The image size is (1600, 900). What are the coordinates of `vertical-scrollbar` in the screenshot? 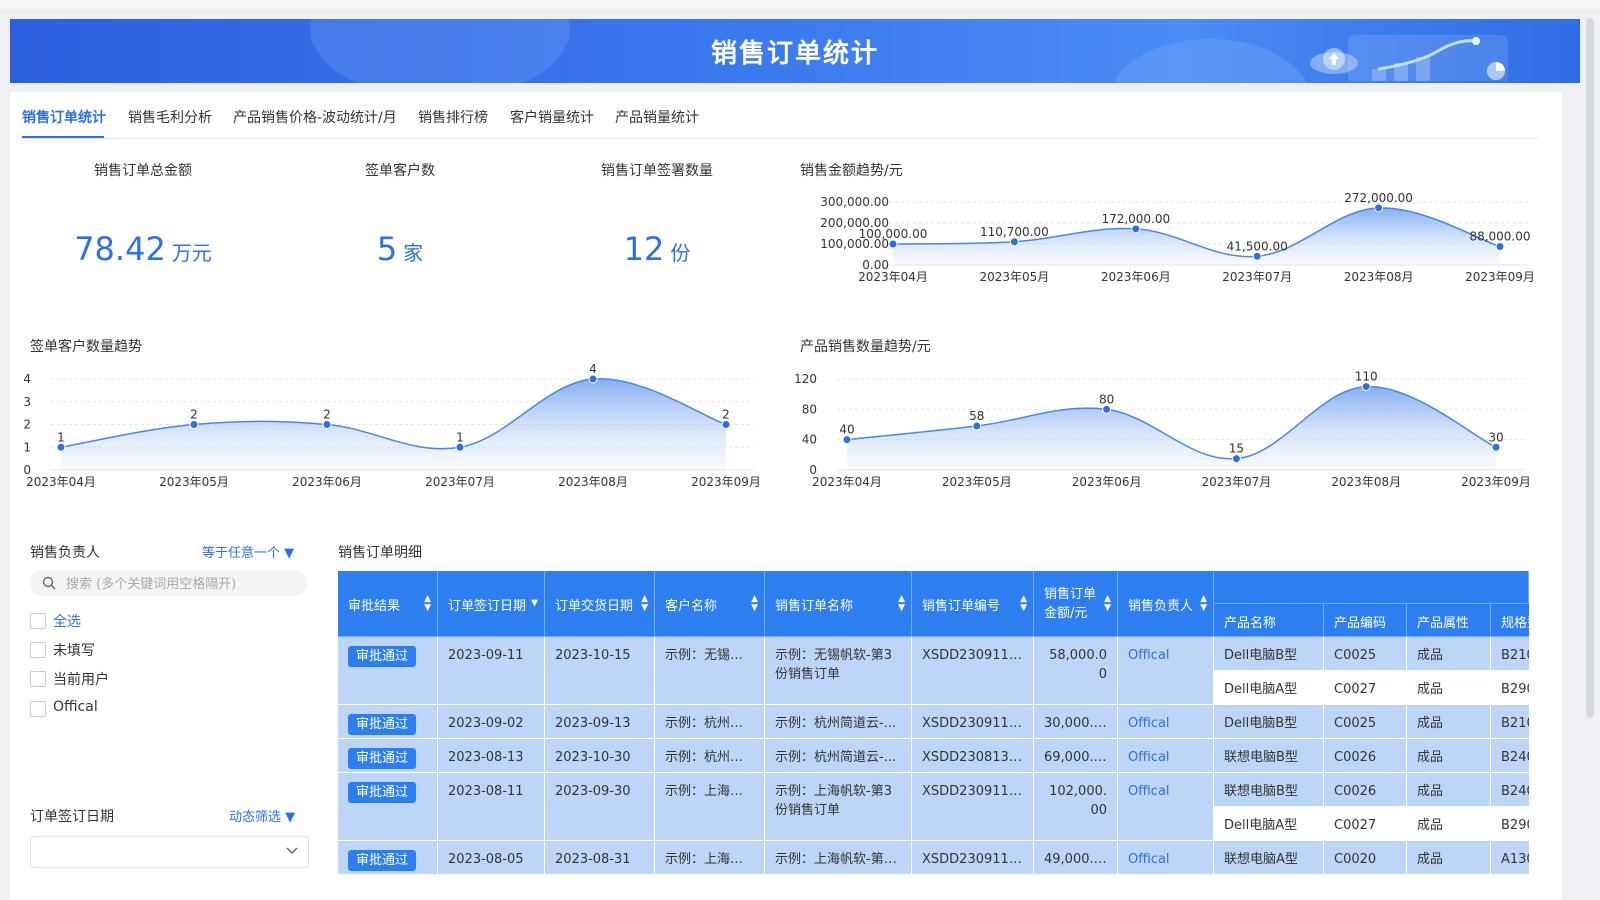 It's located at (1590, 368).